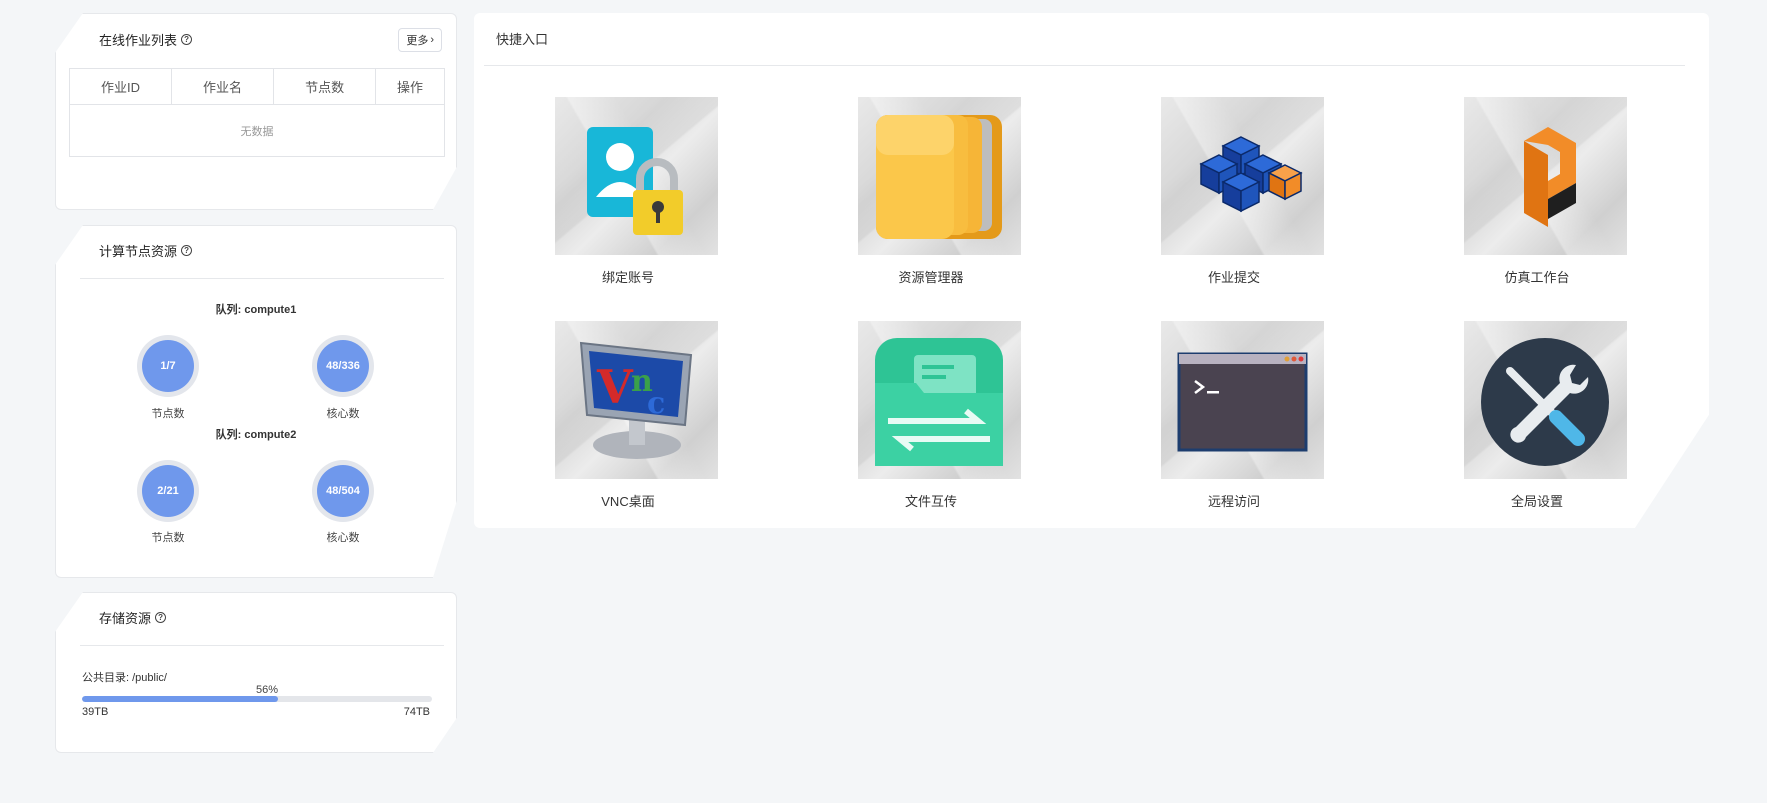 The image size is (1767, 803). I want to click on empty-state: 无数据, so click(257, 130).